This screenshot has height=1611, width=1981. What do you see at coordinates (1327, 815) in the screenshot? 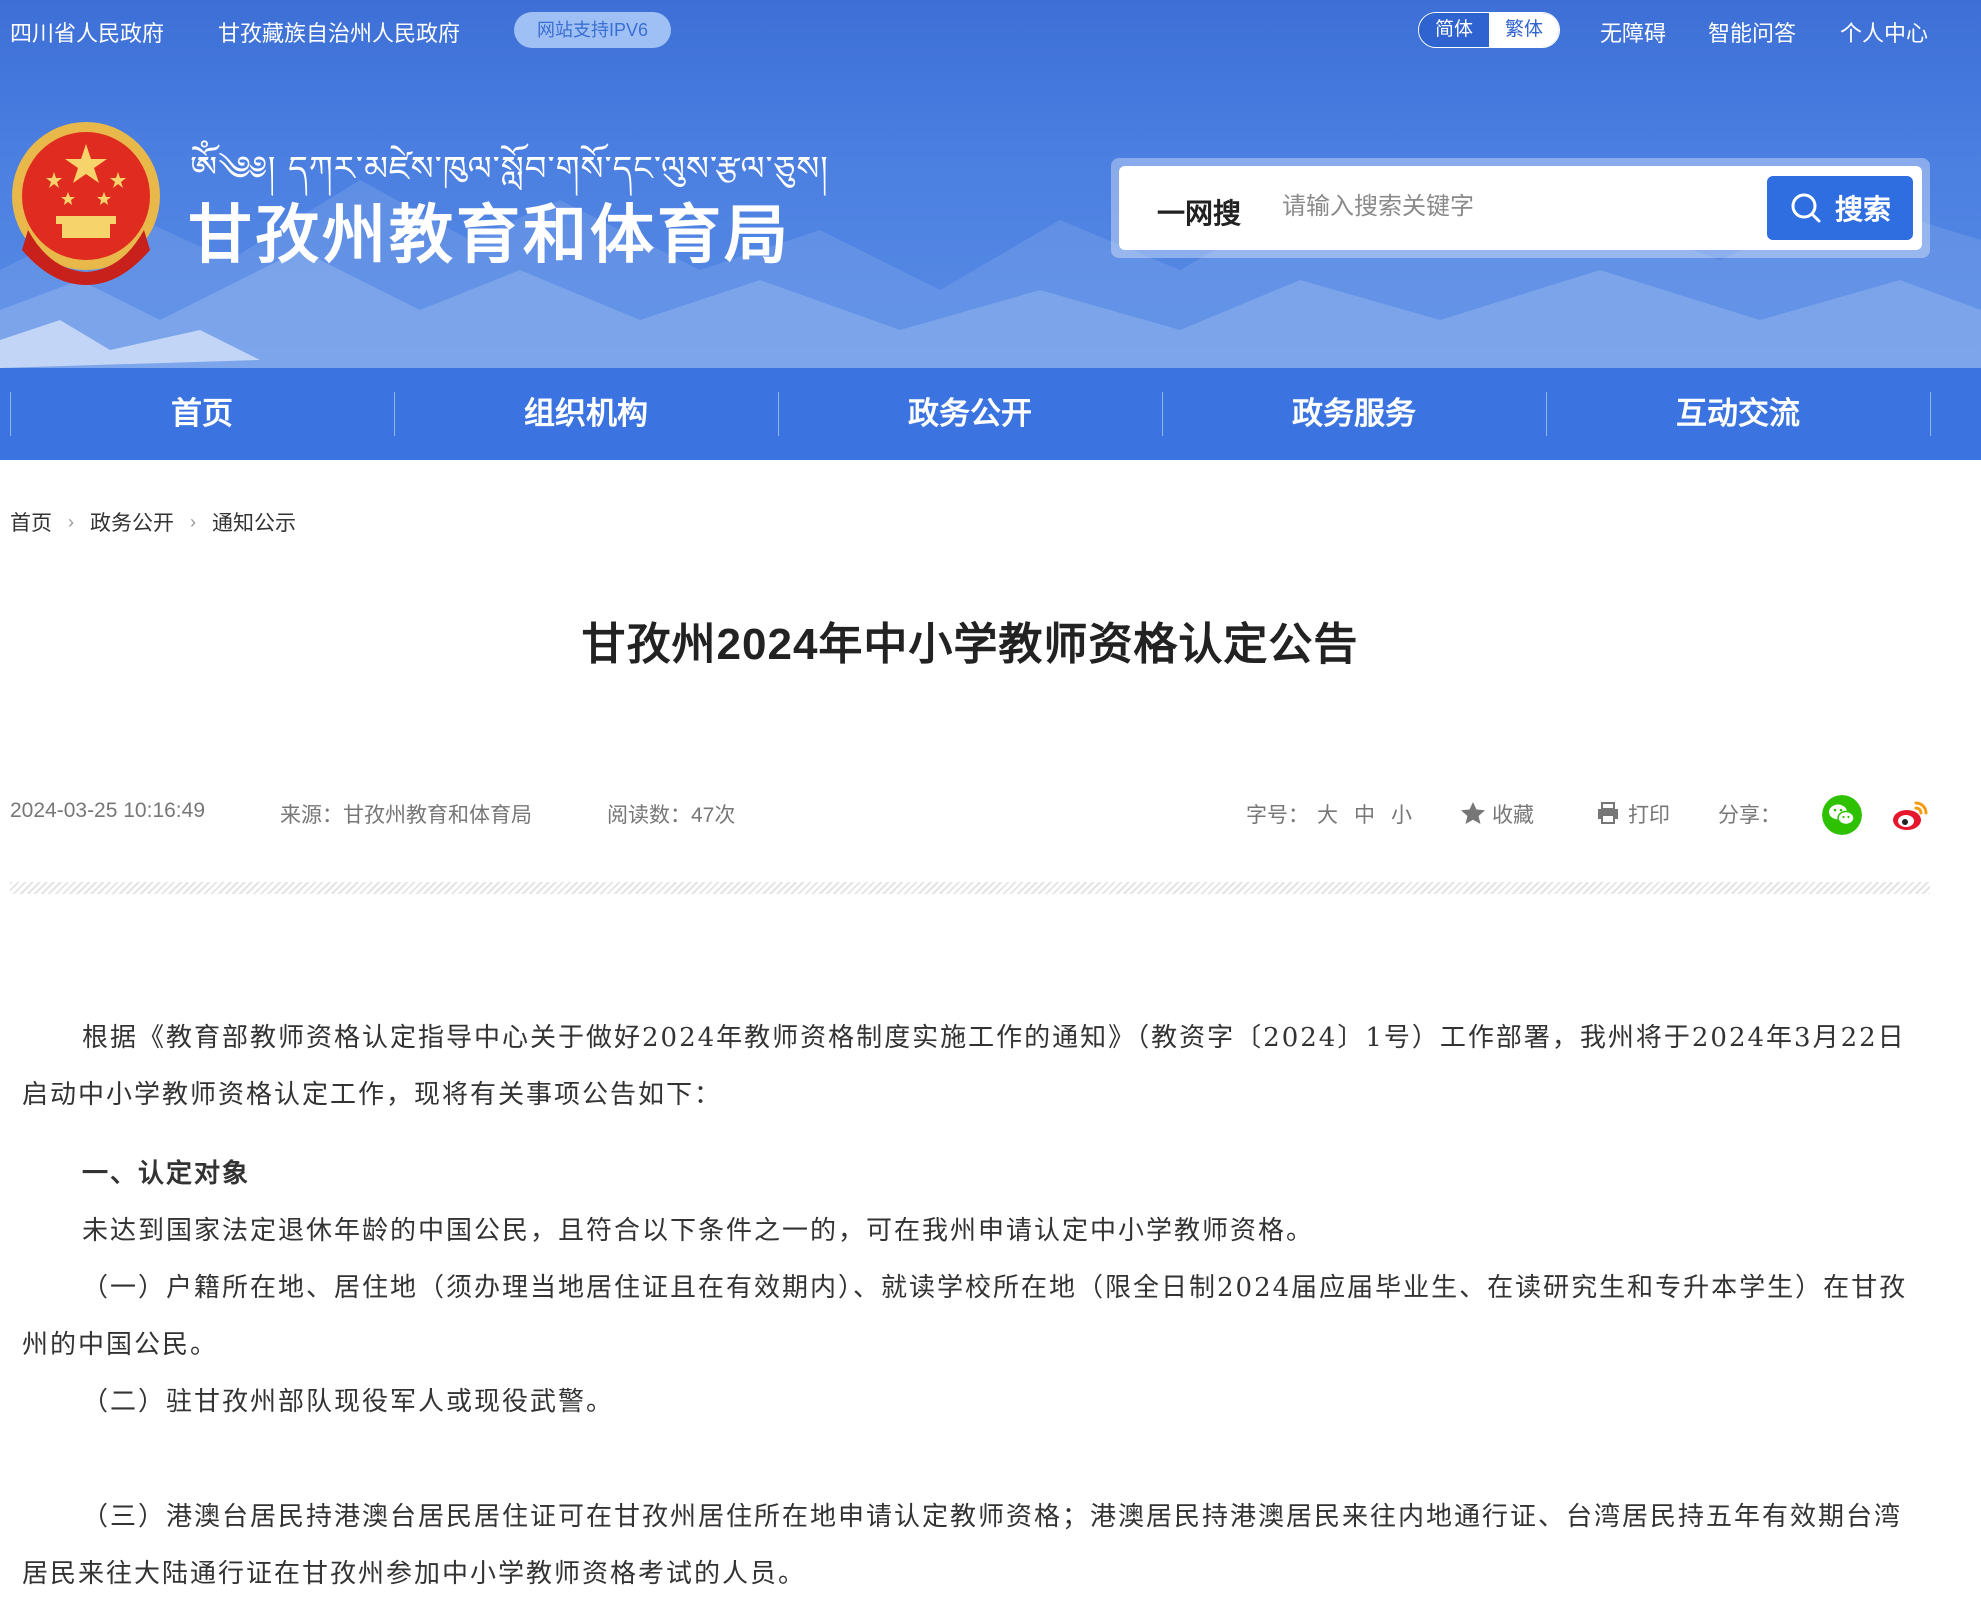
I see `font-size-large: 大` at bounding box center [1327, 815].